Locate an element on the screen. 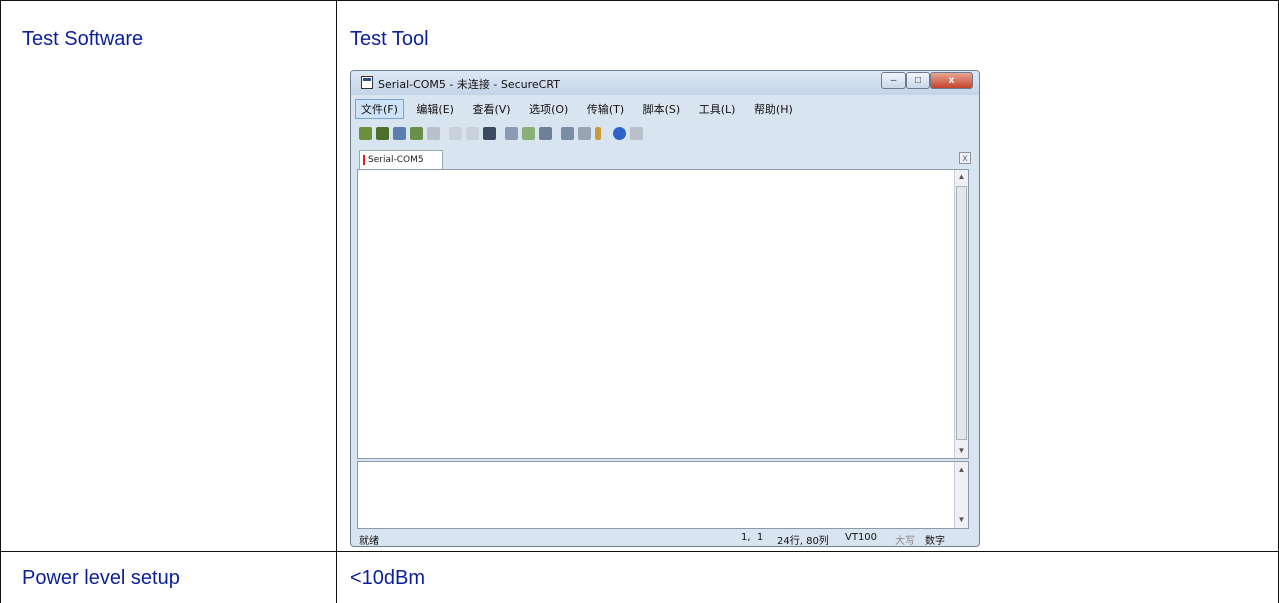  terminal-scrollbar: ▲ ▼ is located at coordinates (961, 314).